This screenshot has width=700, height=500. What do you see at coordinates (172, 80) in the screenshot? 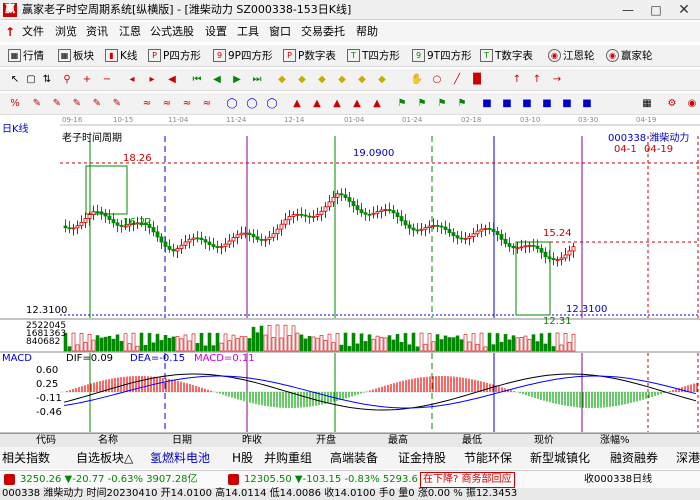
I see `prev-icon: ◀` at bounding box center [172, 80].